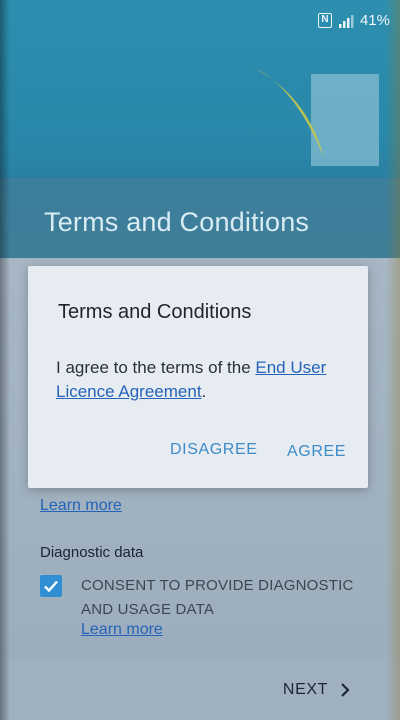  I want to click on status-bar: N 41%, so click(200, 20).